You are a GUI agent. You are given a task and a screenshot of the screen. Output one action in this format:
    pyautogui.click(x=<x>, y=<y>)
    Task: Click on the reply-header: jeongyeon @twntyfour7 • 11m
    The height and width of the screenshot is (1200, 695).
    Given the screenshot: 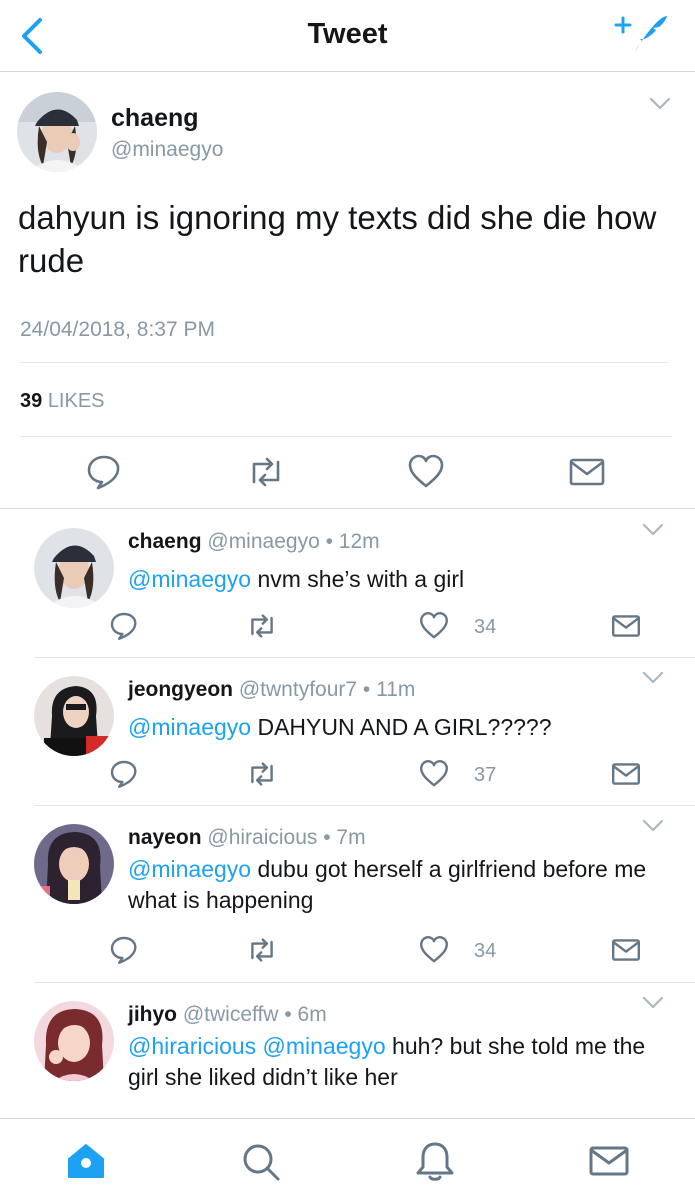 What is the action you would take?
    pyautogui.click(x=271, y=690)
    